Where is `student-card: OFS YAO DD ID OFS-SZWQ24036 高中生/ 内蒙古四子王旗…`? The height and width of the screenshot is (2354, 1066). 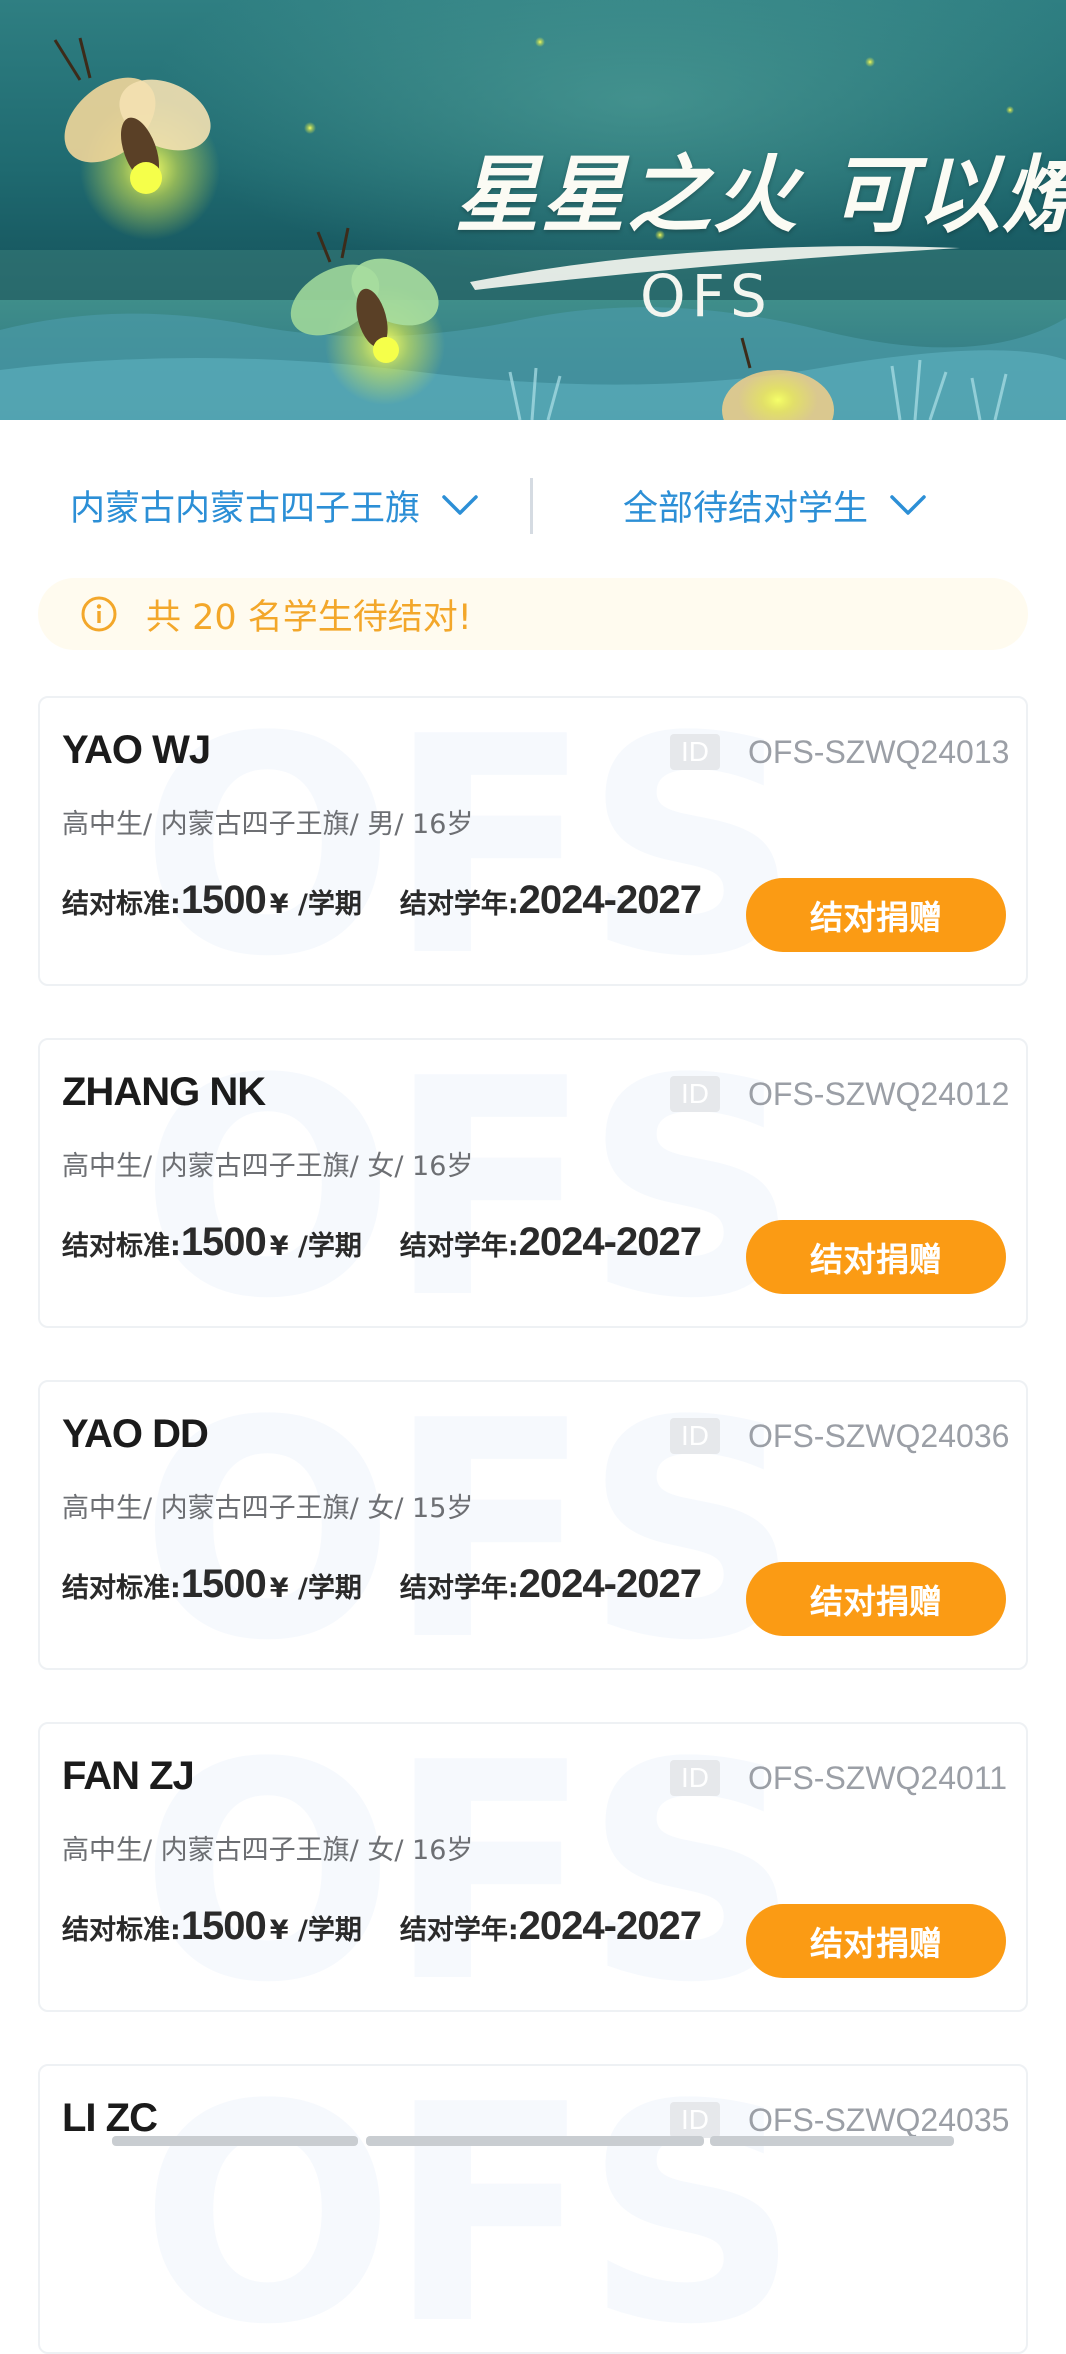 student-card: OFS YAO DD ID OFS-SZWQ24036 高中生/ 内蒙古四子王旗… is located at coordinates (533, 1525).